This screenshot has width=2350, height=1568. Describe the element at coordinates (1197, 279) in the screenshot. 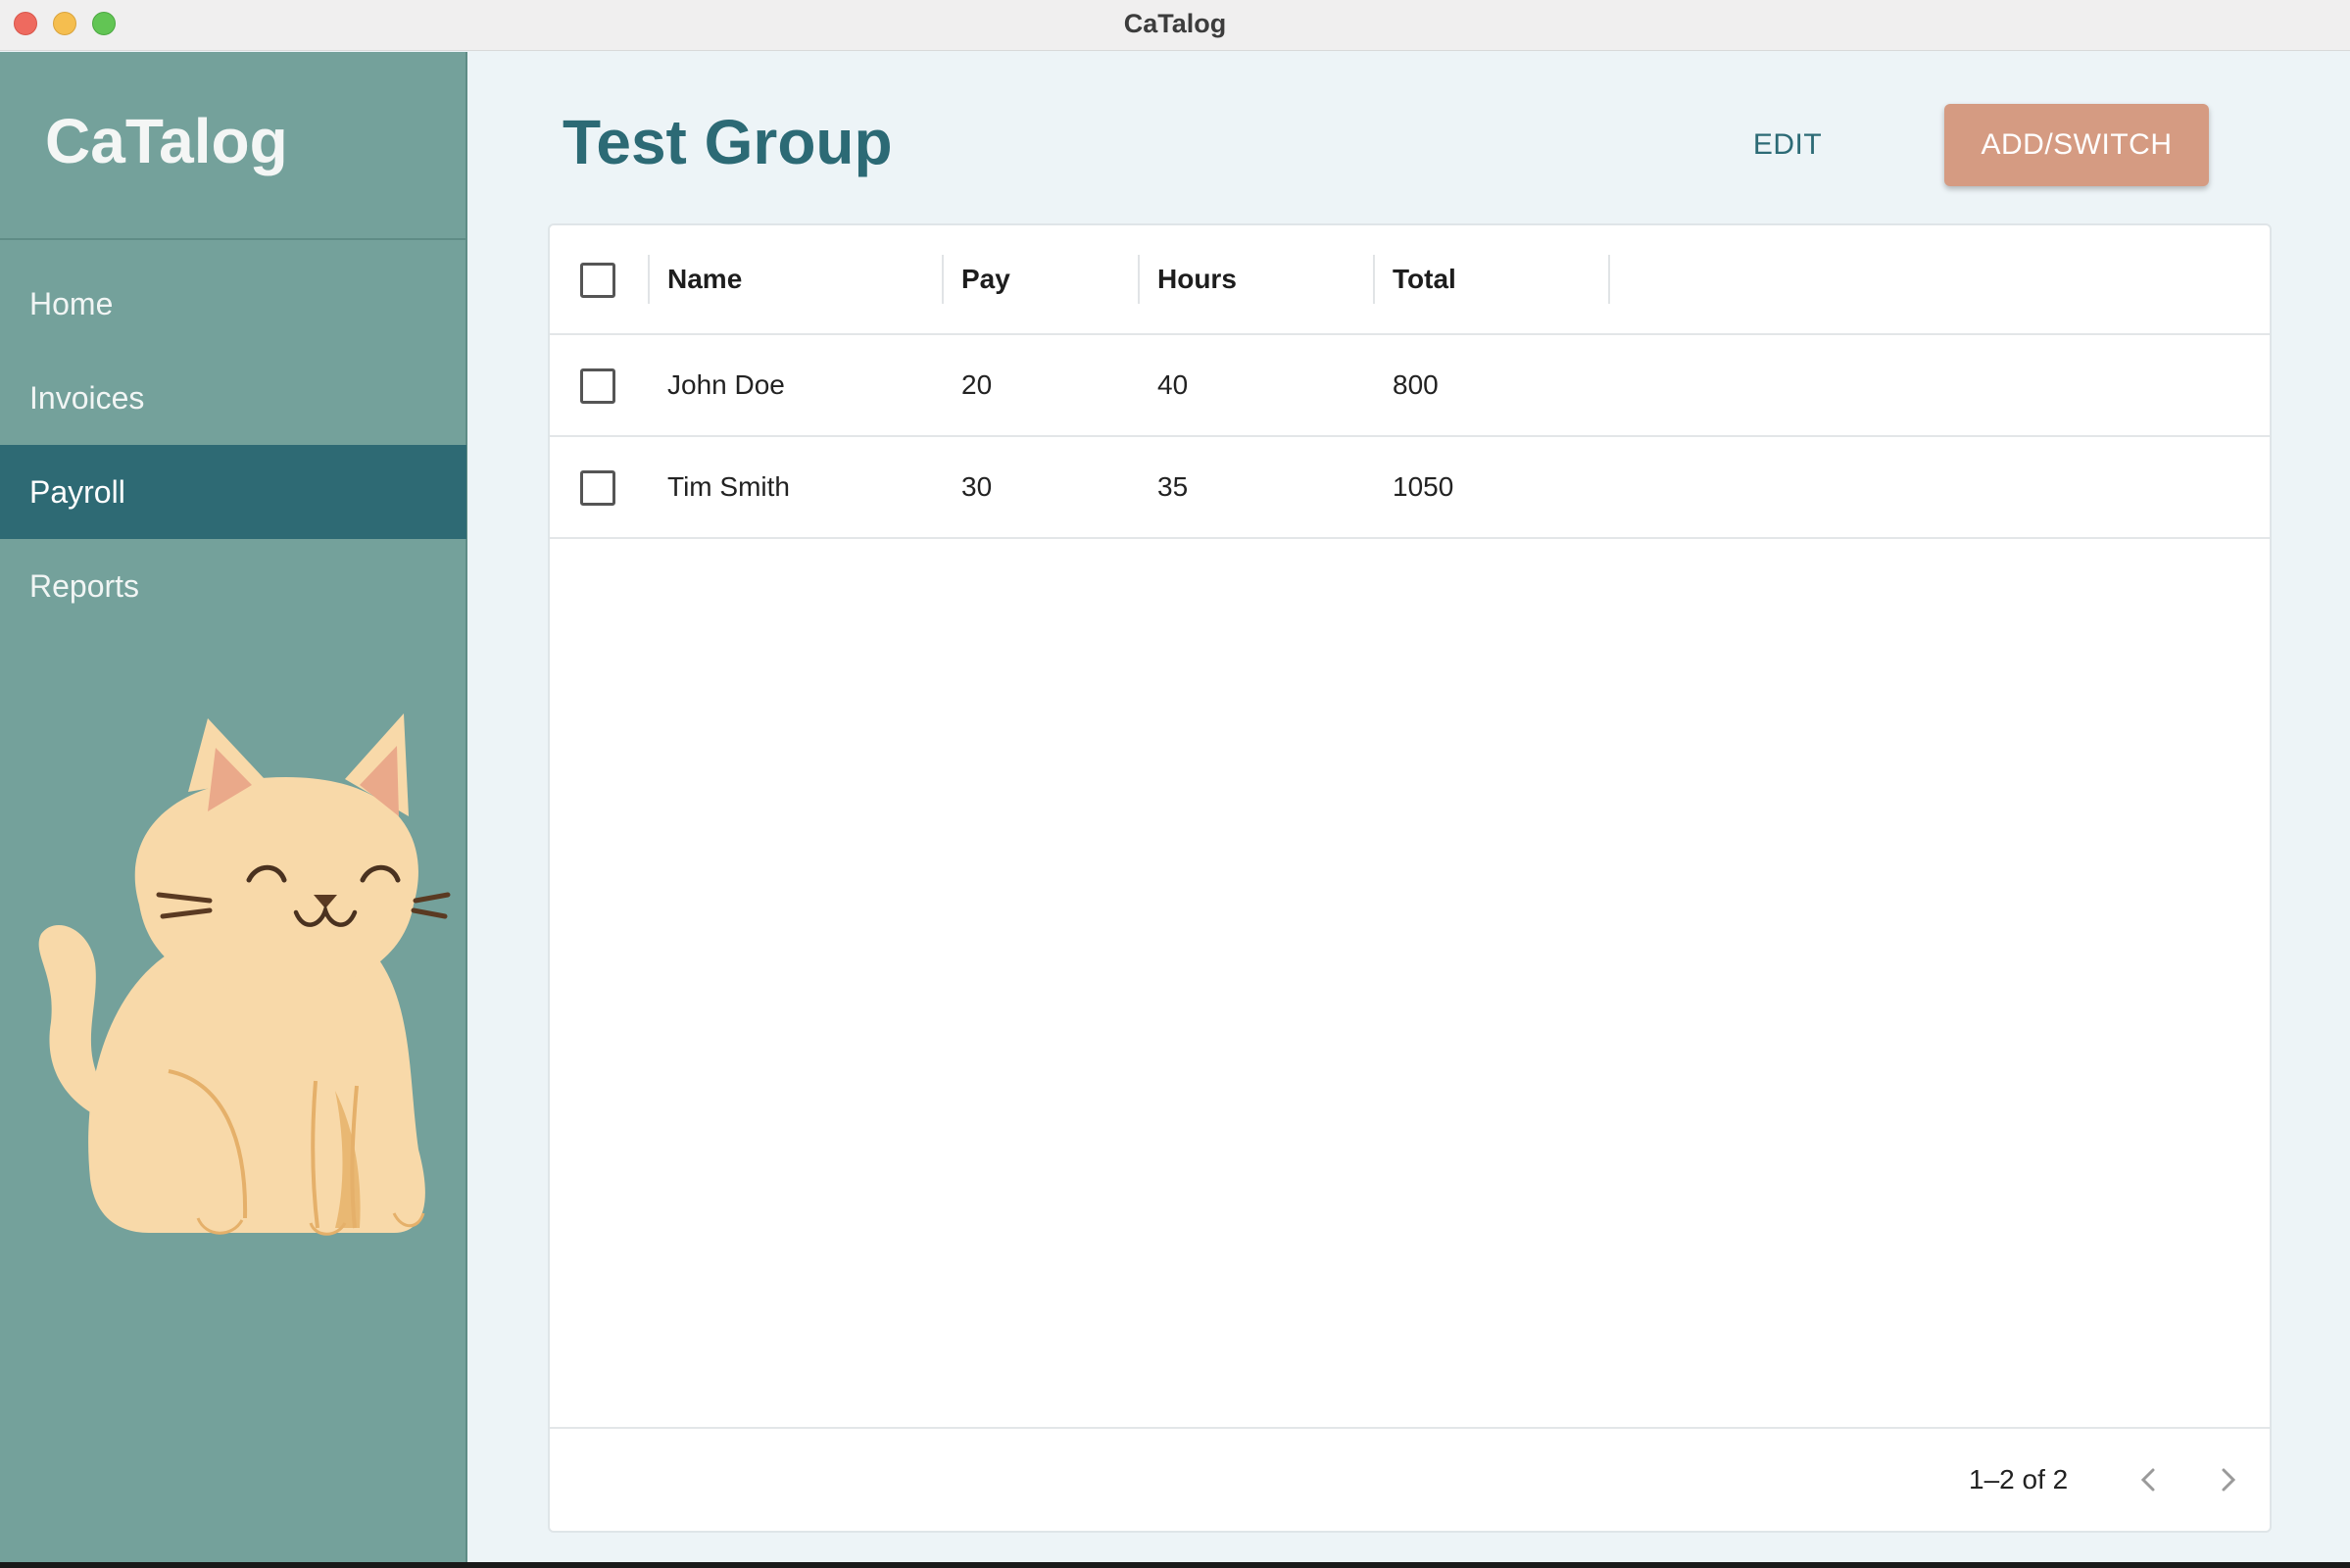

I see `column-header-hours: Hours` at that location.